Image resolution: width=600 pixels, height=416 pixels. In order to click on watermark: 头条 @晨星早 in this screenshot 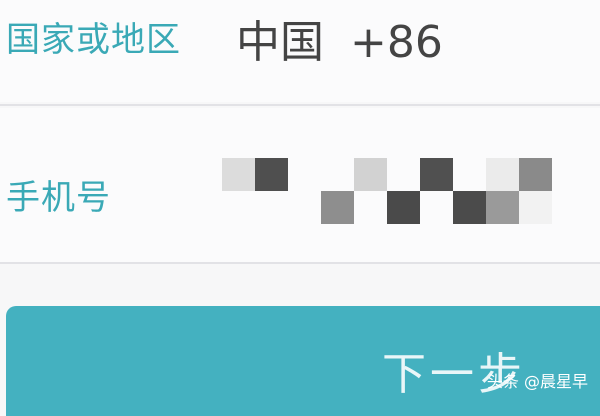, I will do `click(537, 381)`.